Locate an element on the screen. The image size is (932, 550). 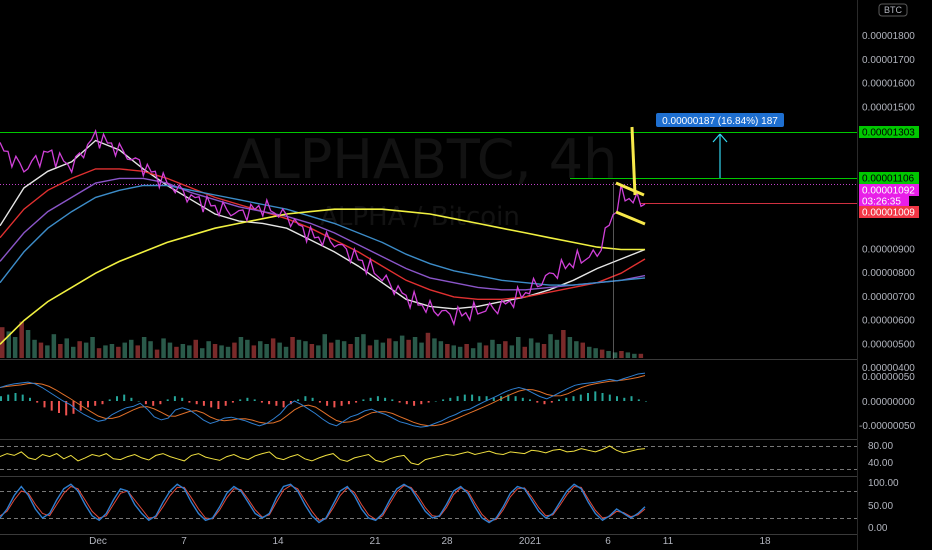
time-tick-5: 2021 is located at coordinates (530, 541).